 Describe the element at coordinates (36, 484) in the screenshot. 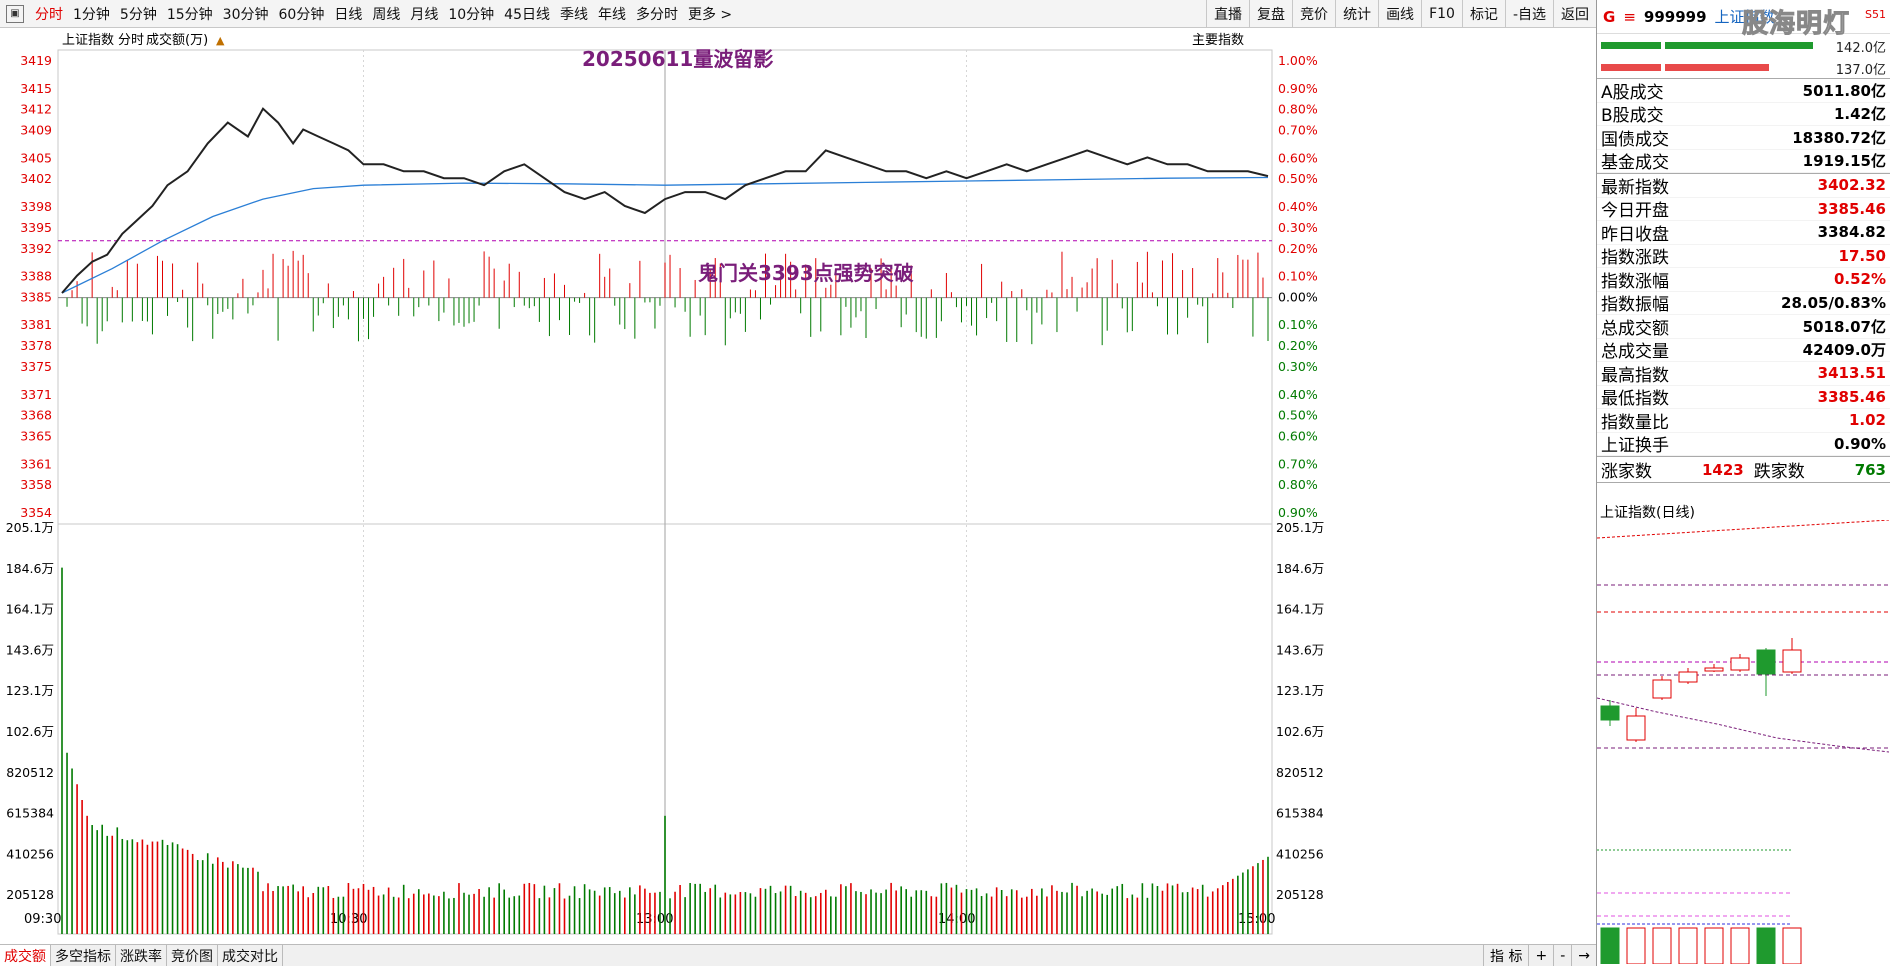

I see `price-axis-label: 3358` at that location.